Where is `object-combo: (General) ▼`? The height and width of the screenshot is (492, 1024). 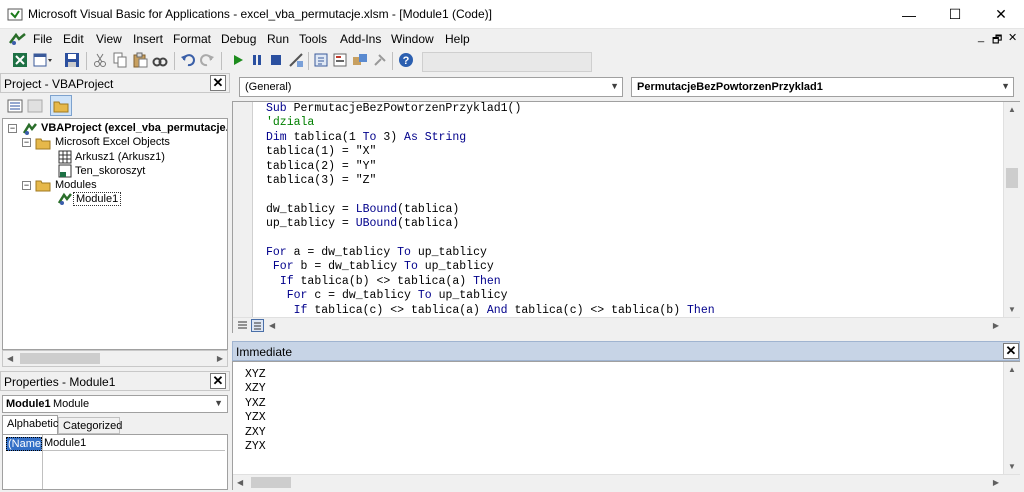 object-combo: (General) ▼ is located at coordinates (431, 87).